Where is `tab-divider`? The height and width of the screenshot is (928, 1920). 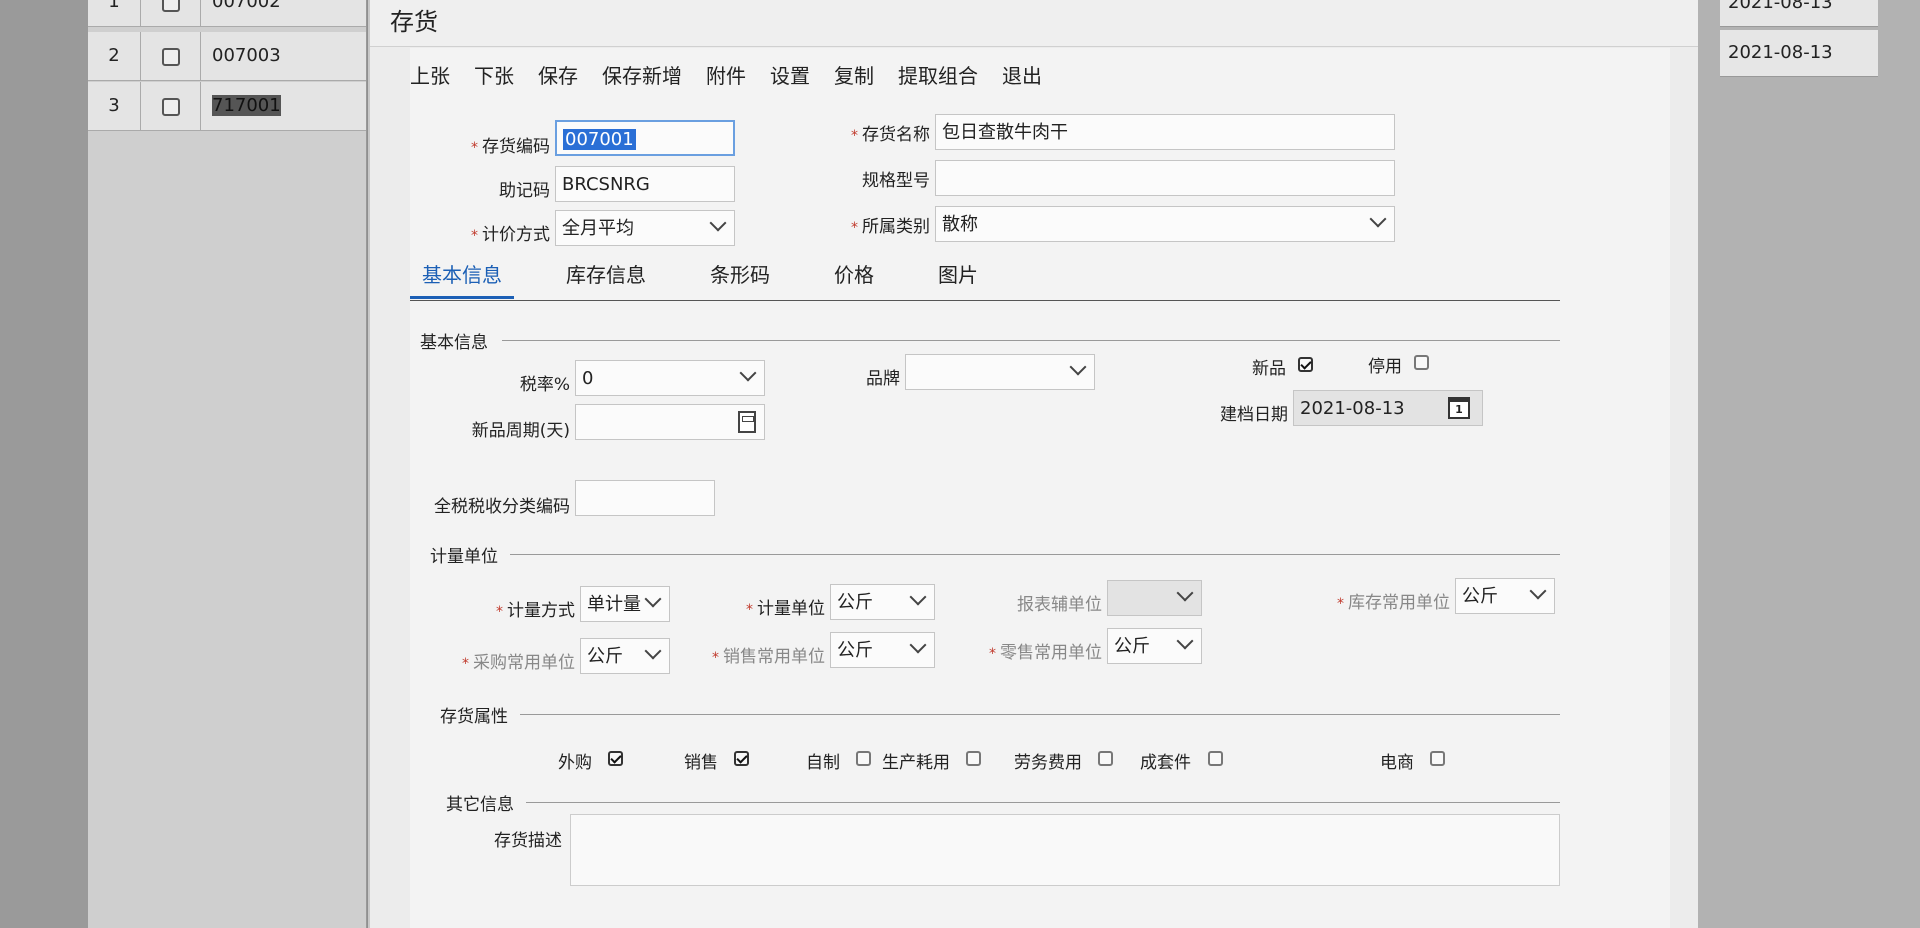
tab-divider is located at coordinates (985, 300).